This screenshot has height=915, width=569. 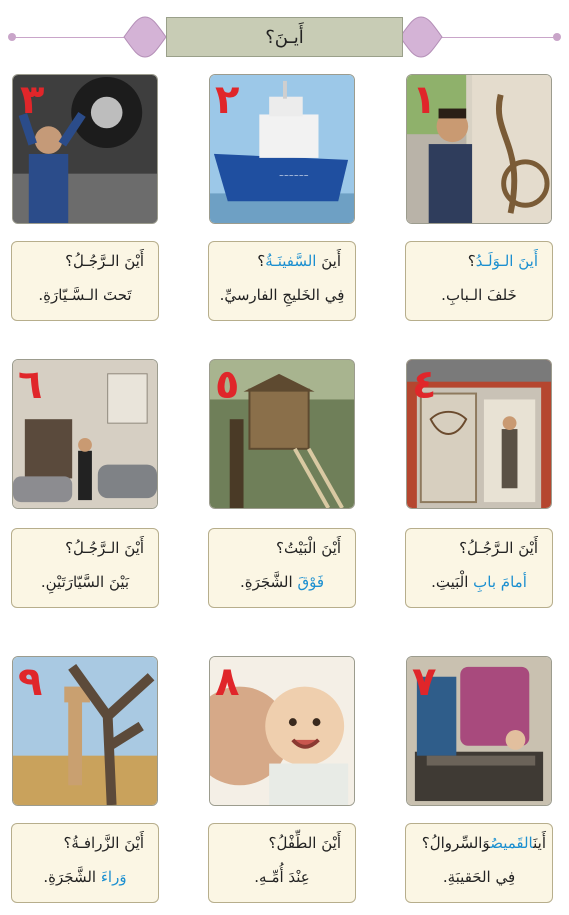 What do you see at coordinates (424, 682) in the screenshot?
I see `item-number-7: ٧` at bounding box center [424, 682].